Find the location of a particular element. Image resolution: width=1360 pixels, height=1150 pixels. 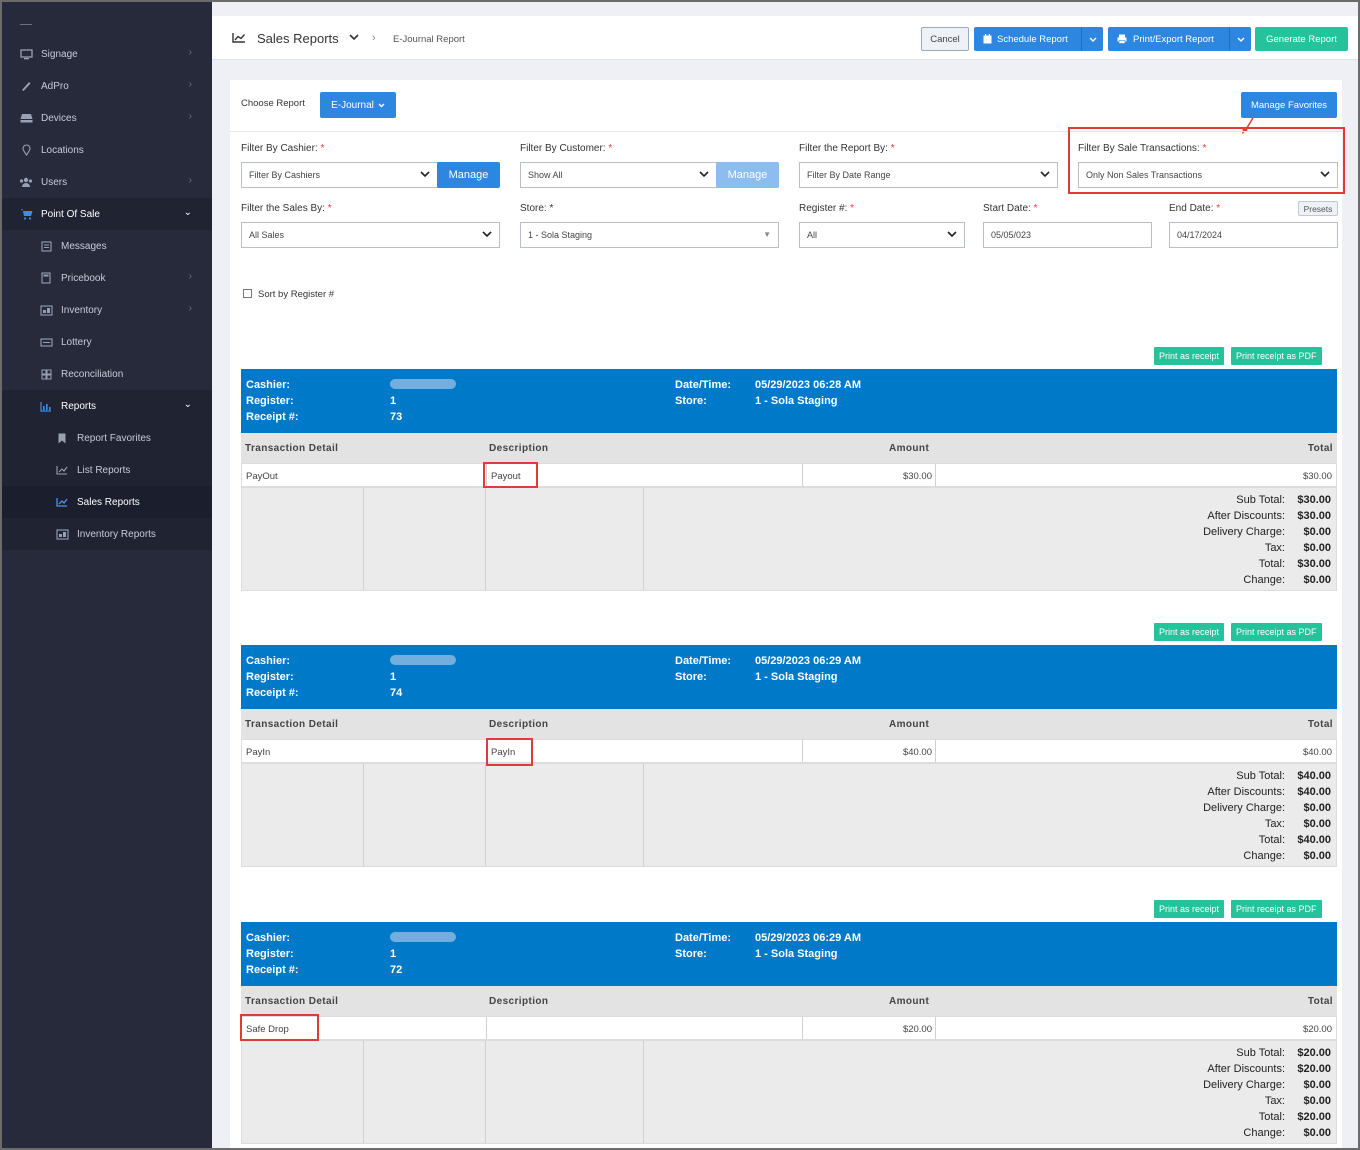

printer-icon is located at coordinates (1122, 39).